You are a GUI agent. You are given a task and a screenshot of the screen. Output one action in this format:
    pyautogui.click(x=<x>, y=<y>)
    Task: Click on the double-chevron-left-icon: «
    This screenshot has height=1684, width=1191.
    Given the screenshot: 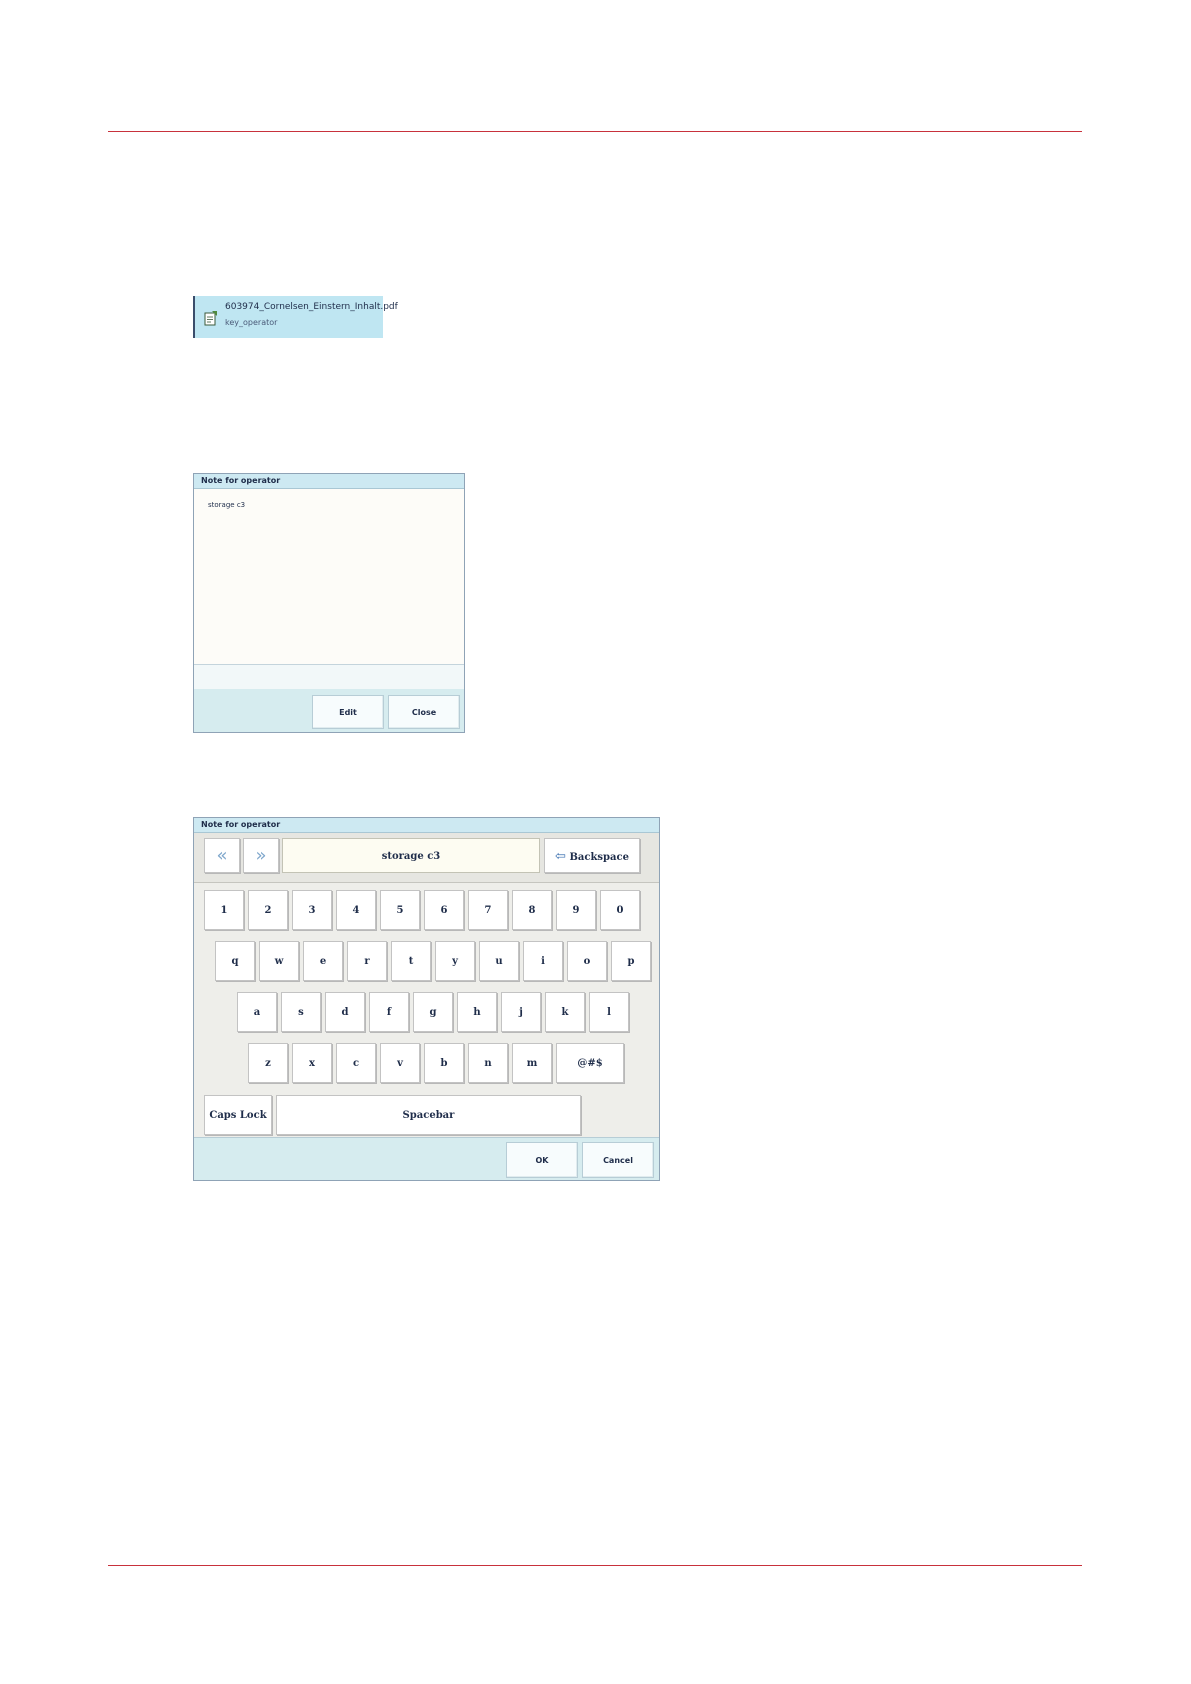 What is the action you would take?
    pyautogui.click(x=222, y=855)
    